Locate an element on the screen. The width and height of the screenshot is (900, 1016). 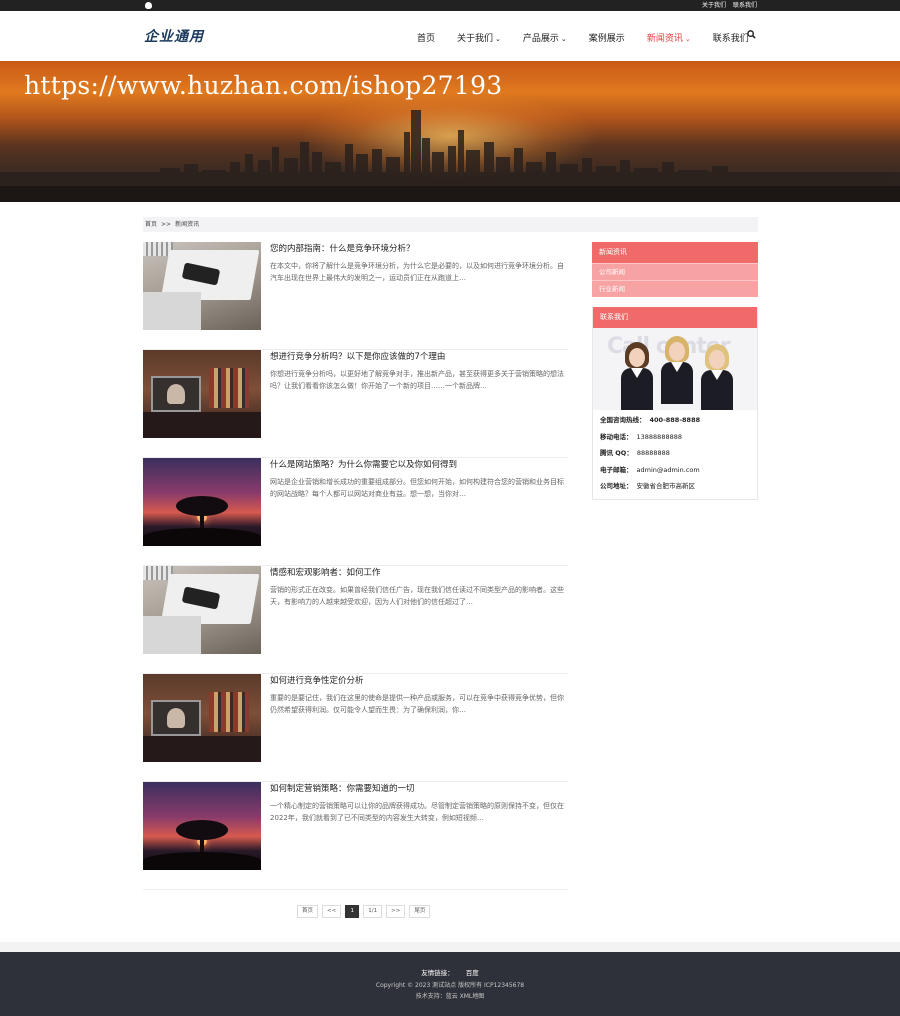
breadcrumb-current: 新闻资讯 is located at coordinates (187, 224).